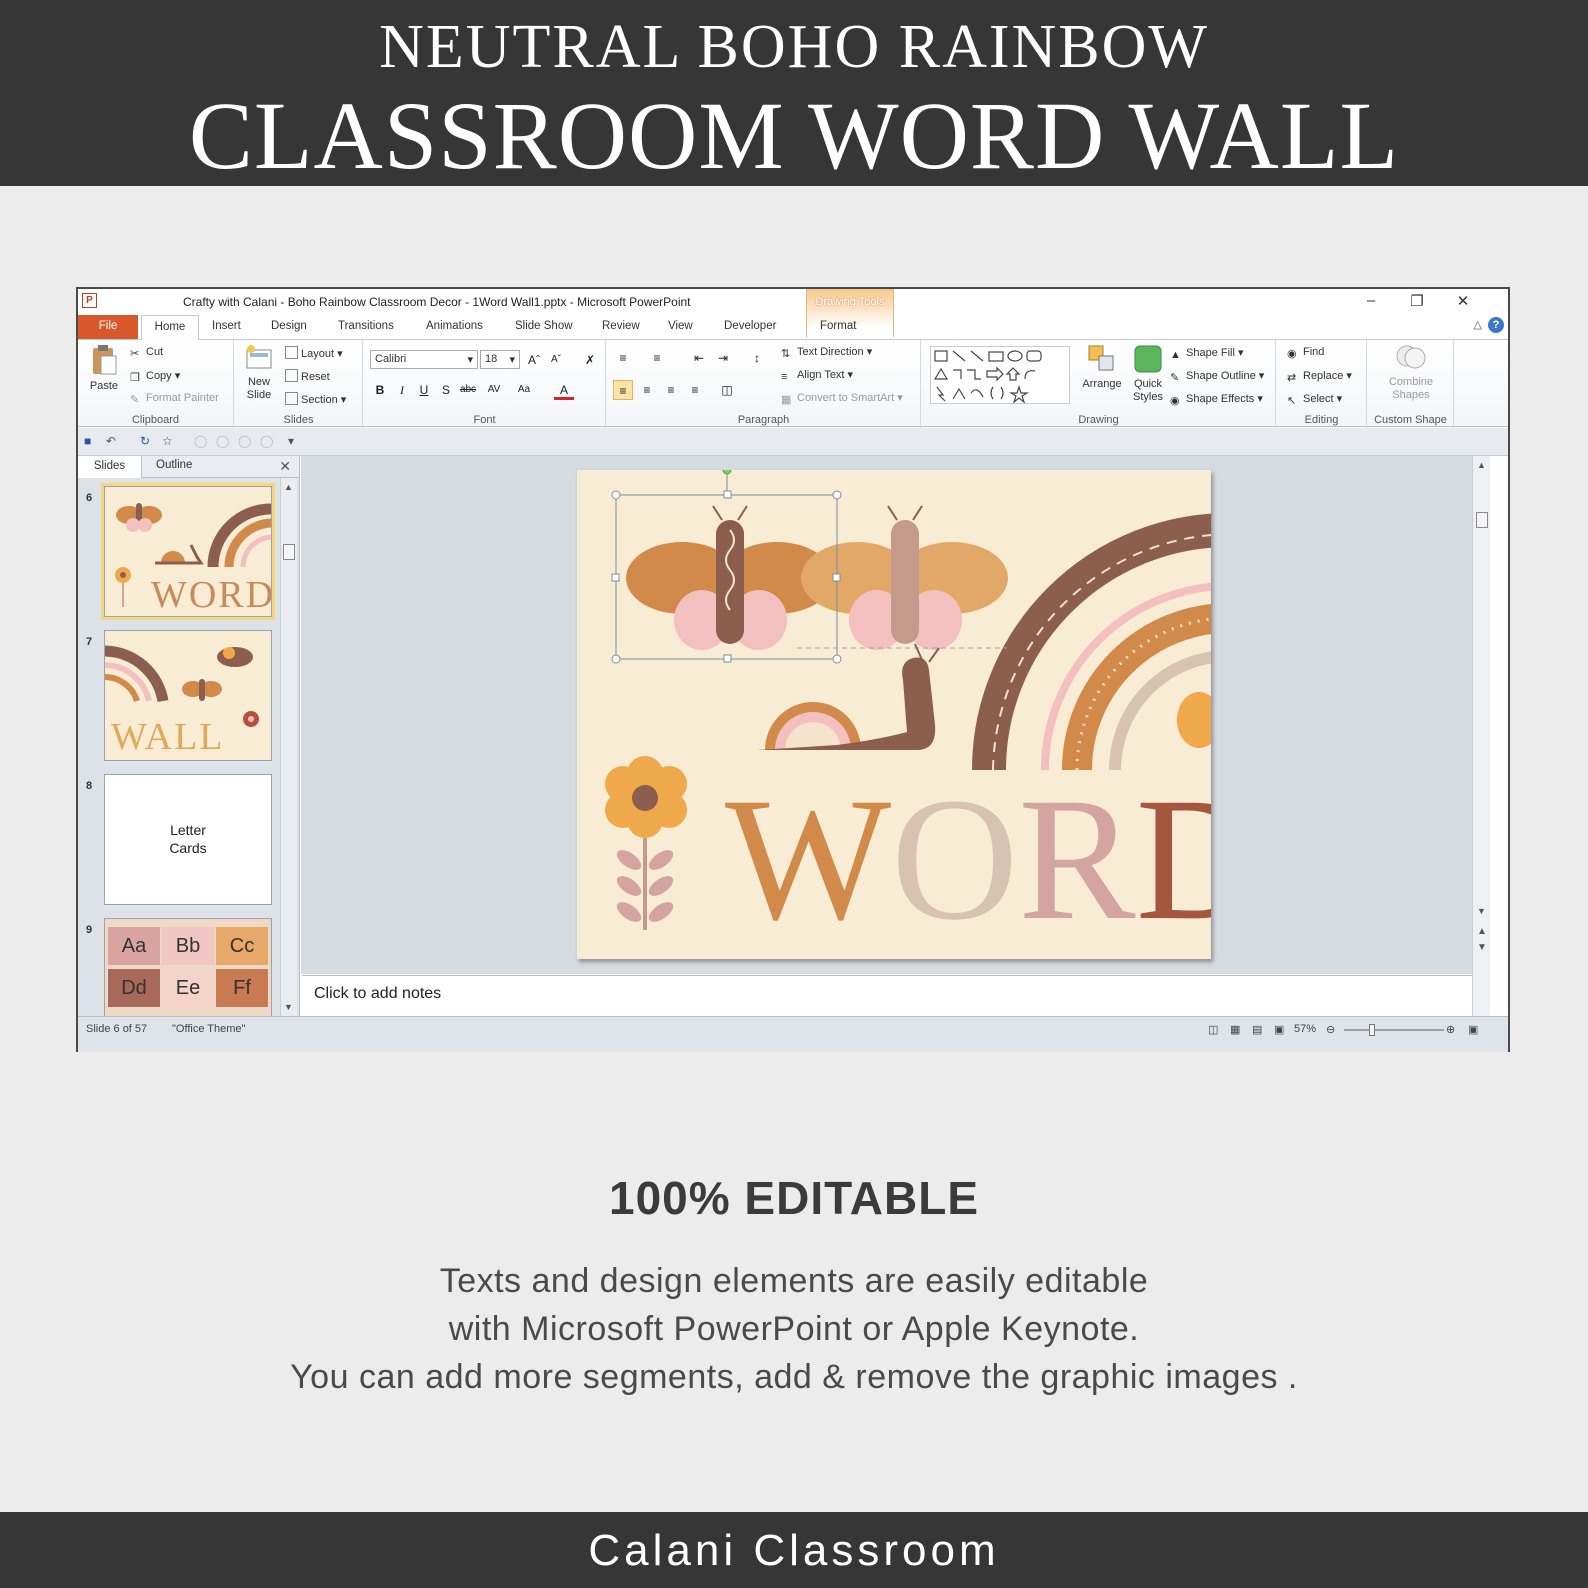 The image size is (1588, 1588). I want to click on copy-button: ❐ Copy ▾, so click(155, 376).